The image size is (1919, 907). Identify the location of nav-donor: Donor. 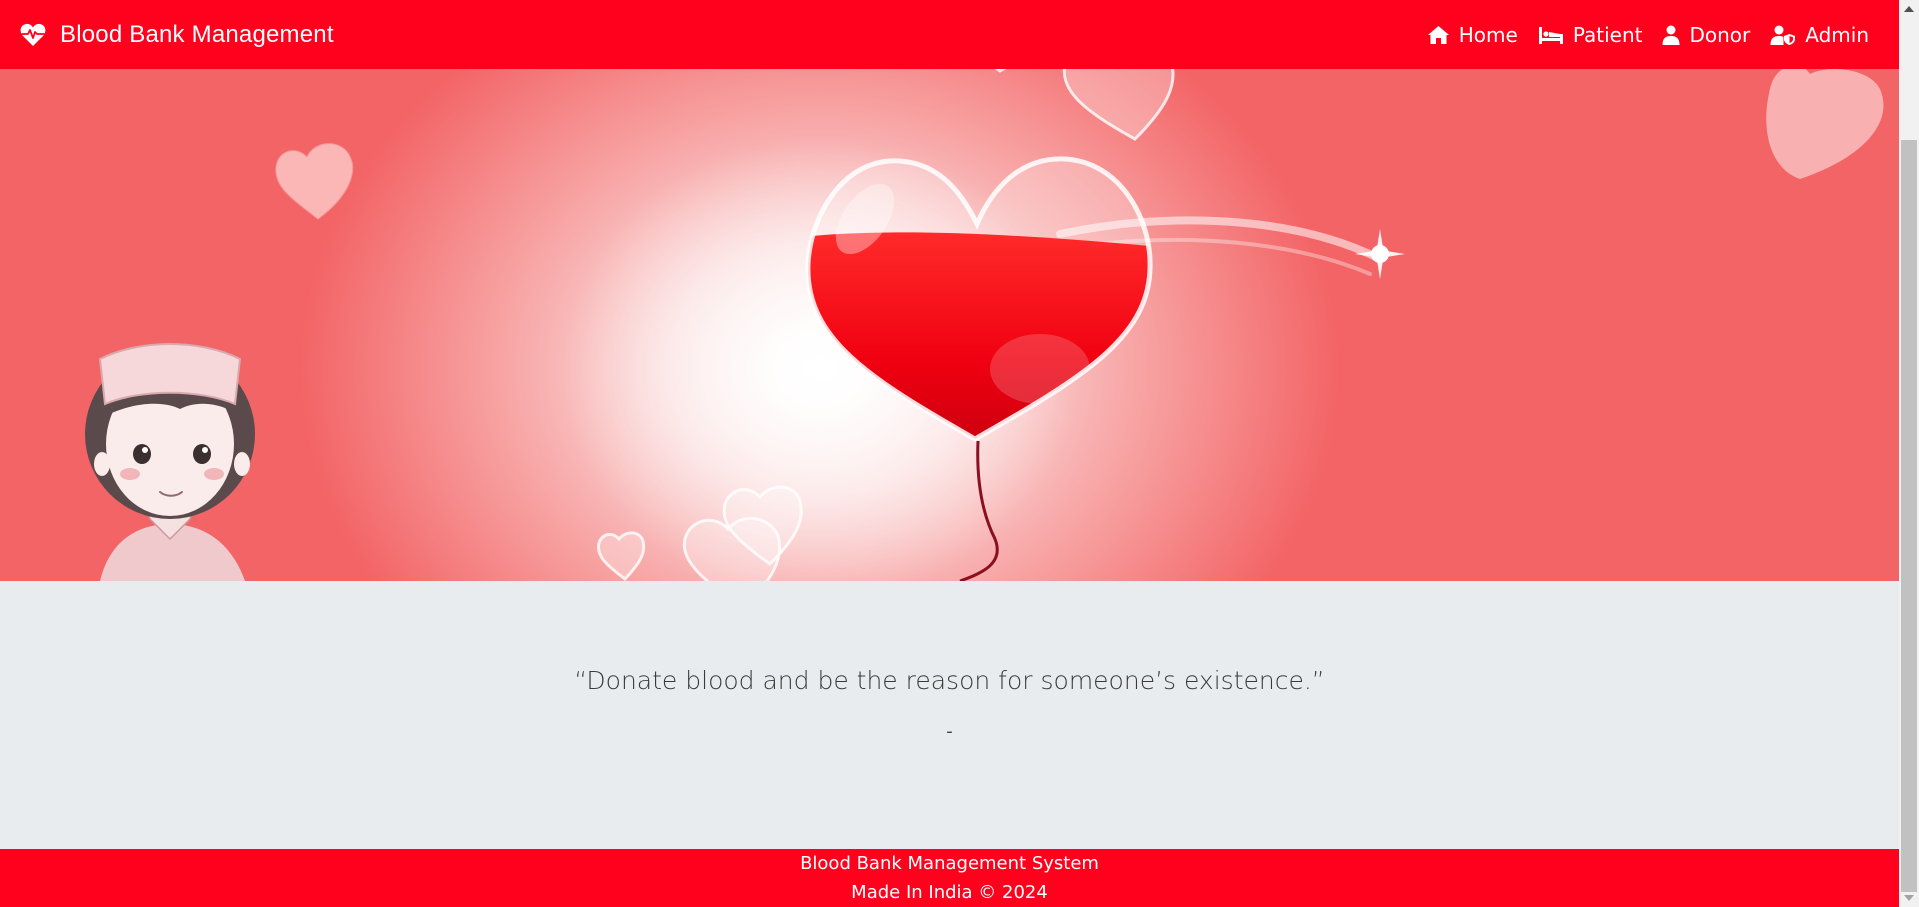
(1706, 35).